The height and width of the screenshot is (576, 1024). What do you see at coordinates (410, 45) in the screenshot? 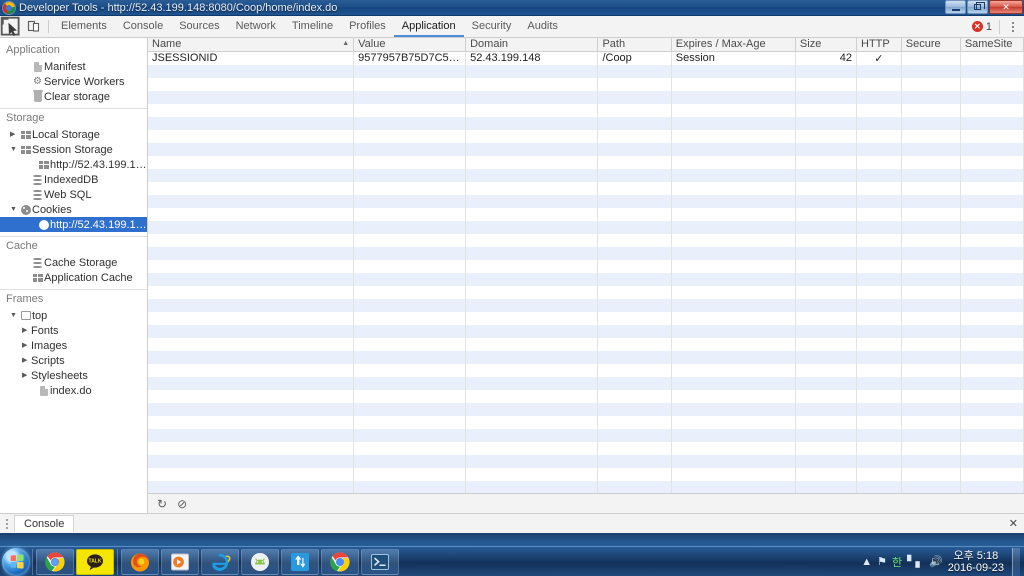
I see `column-header-value: Value` at bounding box center [410, 45].